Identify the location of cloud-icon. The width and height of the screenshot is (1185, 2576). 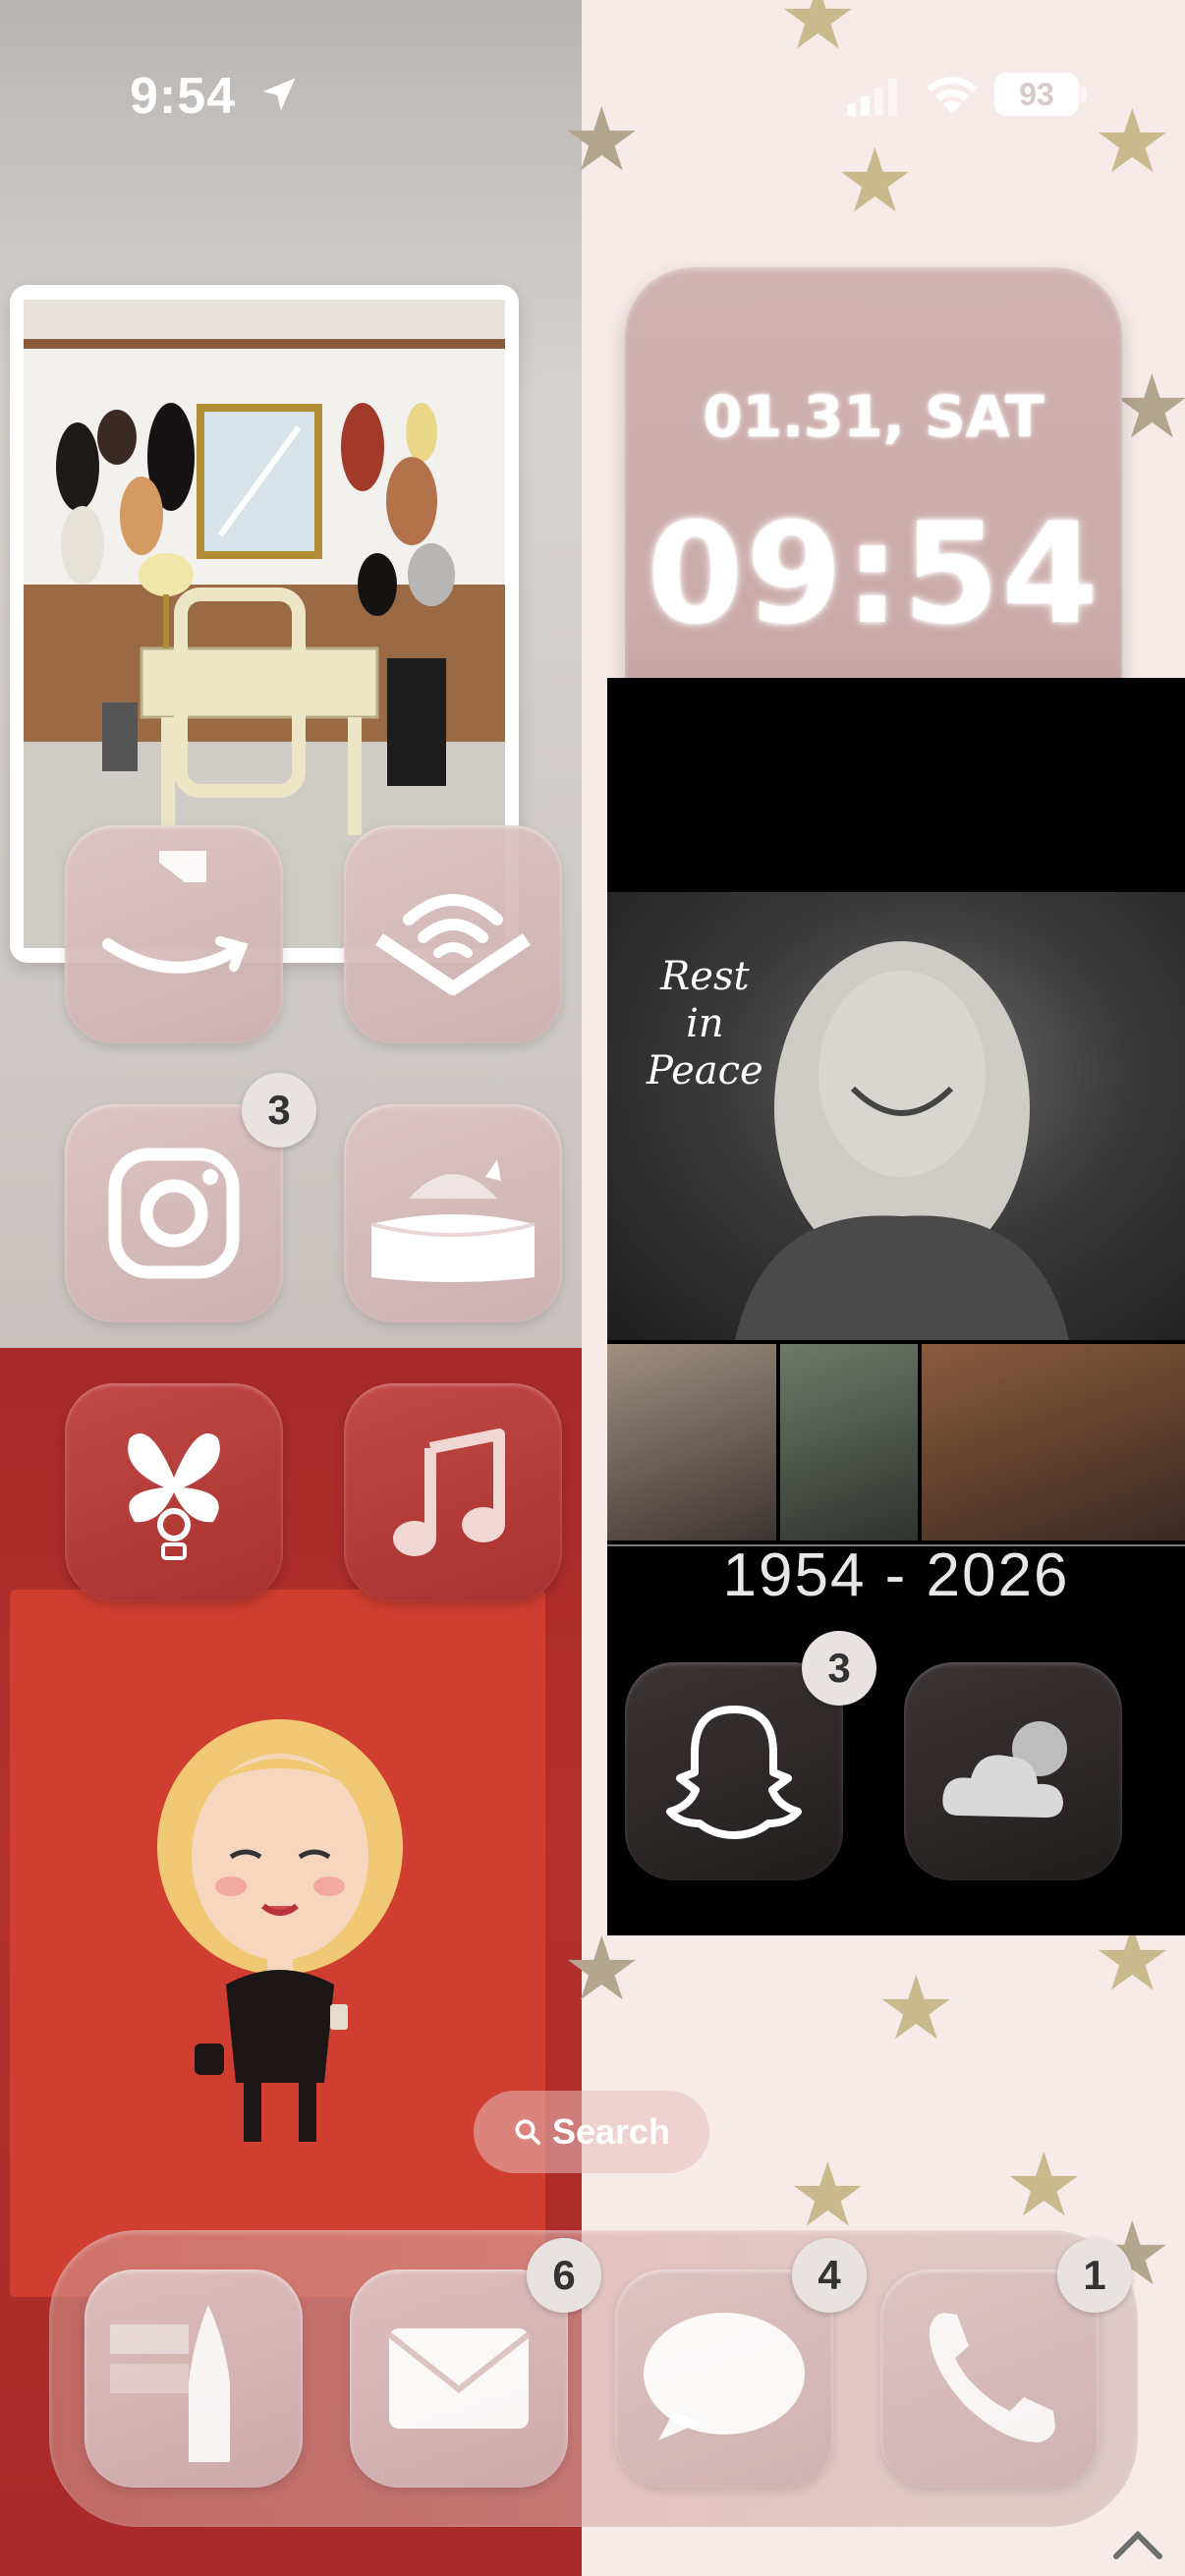
(1005, 1769).